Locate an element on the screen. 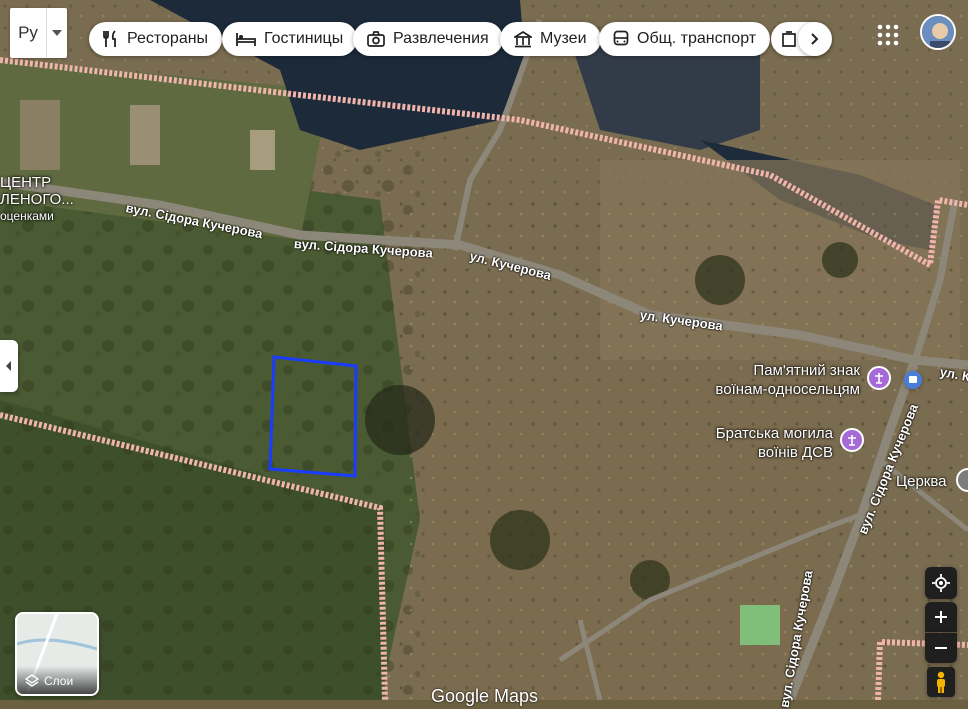 This screenshot has width=968, height=709. chip-museums: Музеи is located at coordinates (550, 39).